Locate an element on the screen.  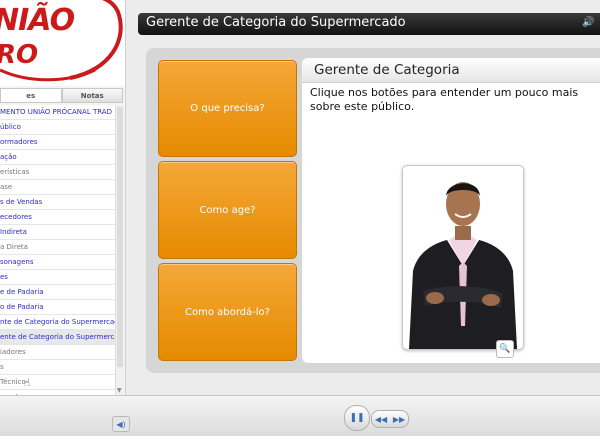
outline-item: ase is located at coordinates (57, 187).